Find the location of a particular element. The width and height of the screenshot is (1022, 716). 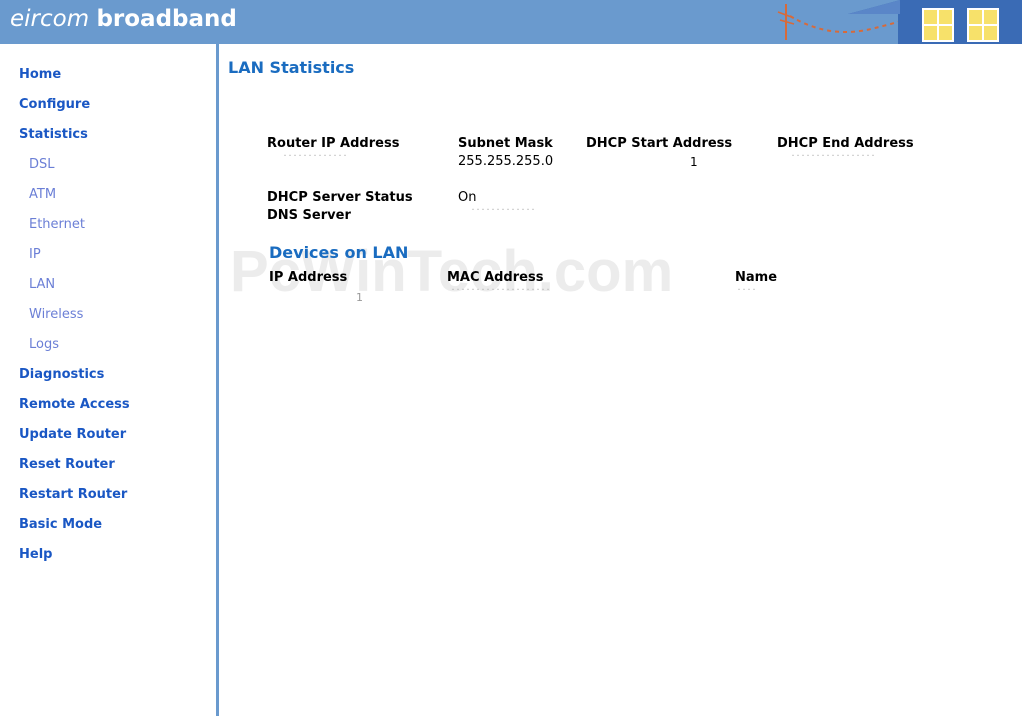

nav-configure: Configure is located at coordinates (54, 104).